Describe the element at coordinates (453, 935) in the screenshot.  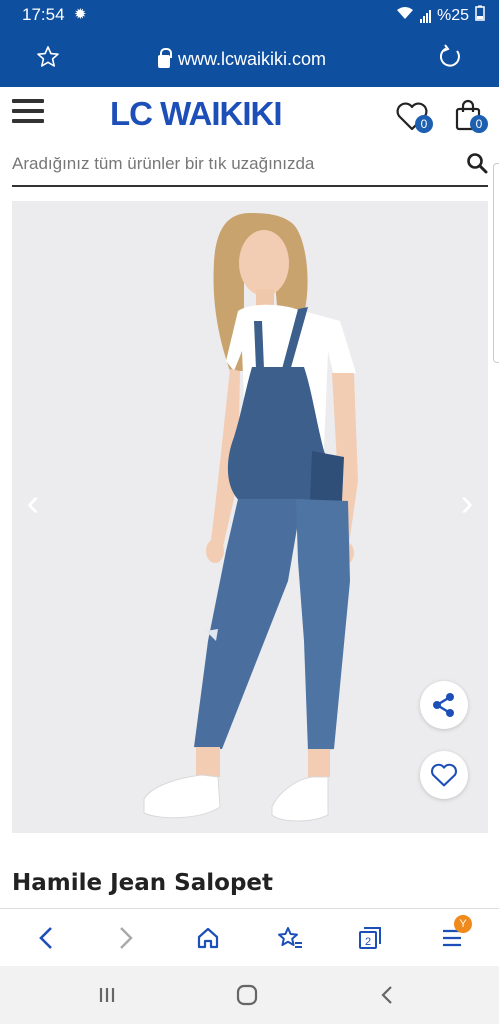
I see `browser-menu-button: Y` at that location.